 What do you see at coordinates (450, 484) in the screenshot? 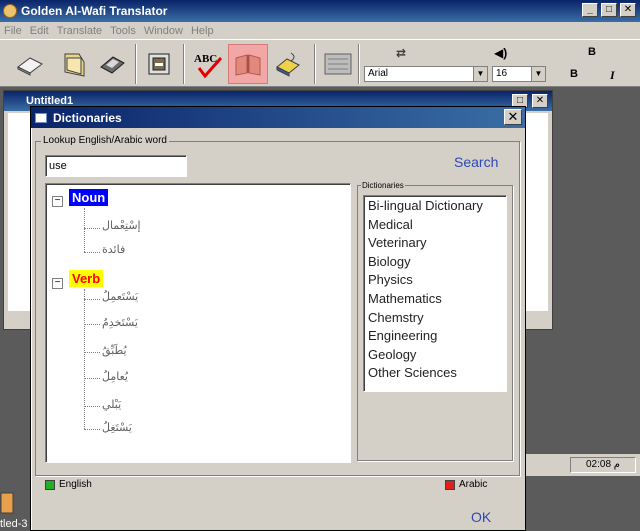
I see `arabic-flag-icon` at bounding box center [450, 484].